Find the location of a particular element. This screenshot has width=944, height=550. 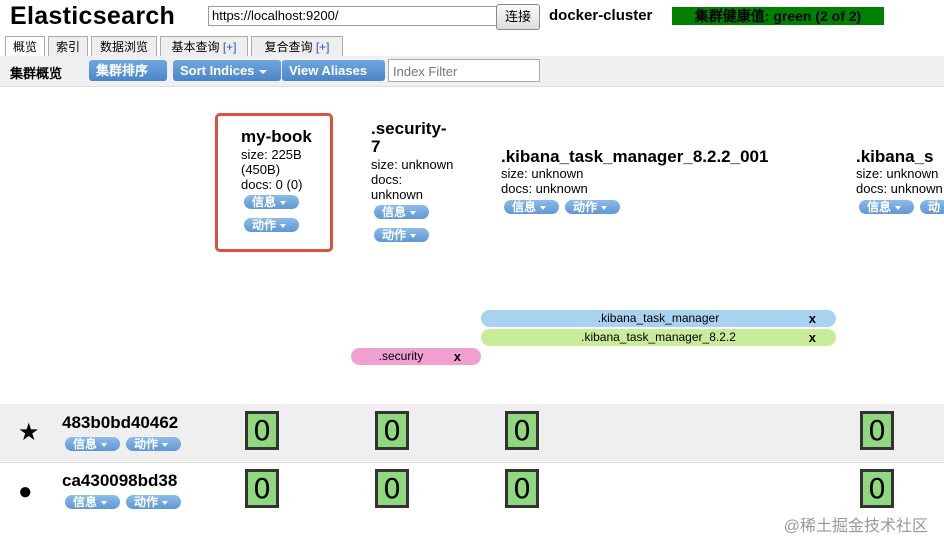

tab-label: 数据浏览 is located at coordinates (123, 47).